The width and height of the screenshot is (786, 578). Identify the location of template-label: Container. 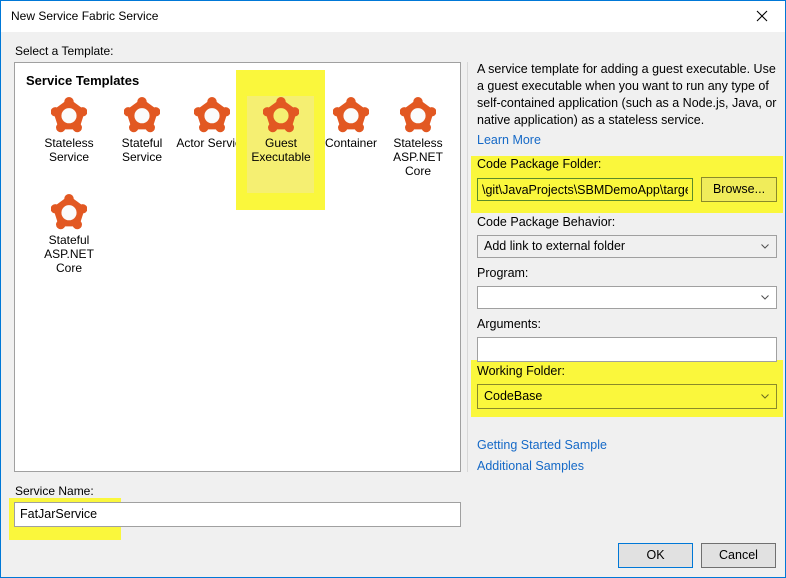
(351, 143).